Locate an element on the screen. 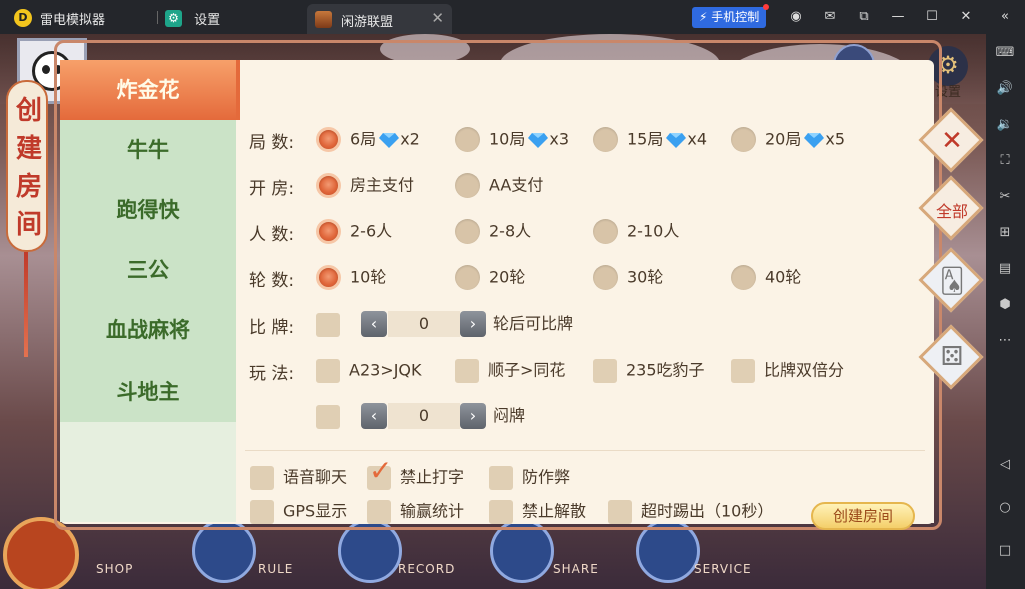 This screenshot has width=1025, height=589. close-window-icon: ✕ is located at coordinates (966, 17).